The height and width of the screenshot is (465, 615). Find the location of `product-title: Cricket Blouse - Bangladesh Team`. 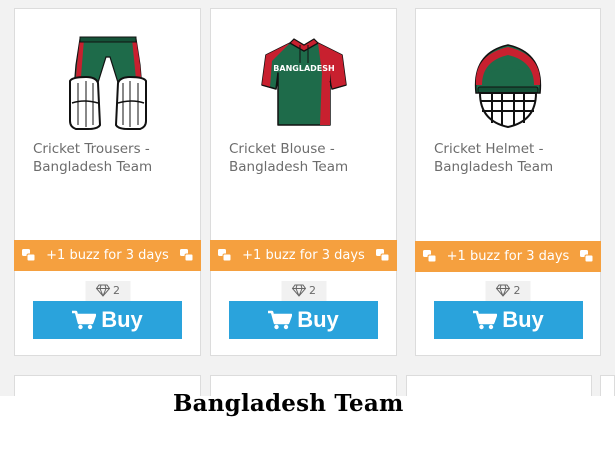

product-title: Cricket Blouse - Bangladesh Team is located at coordinates (306, 158).